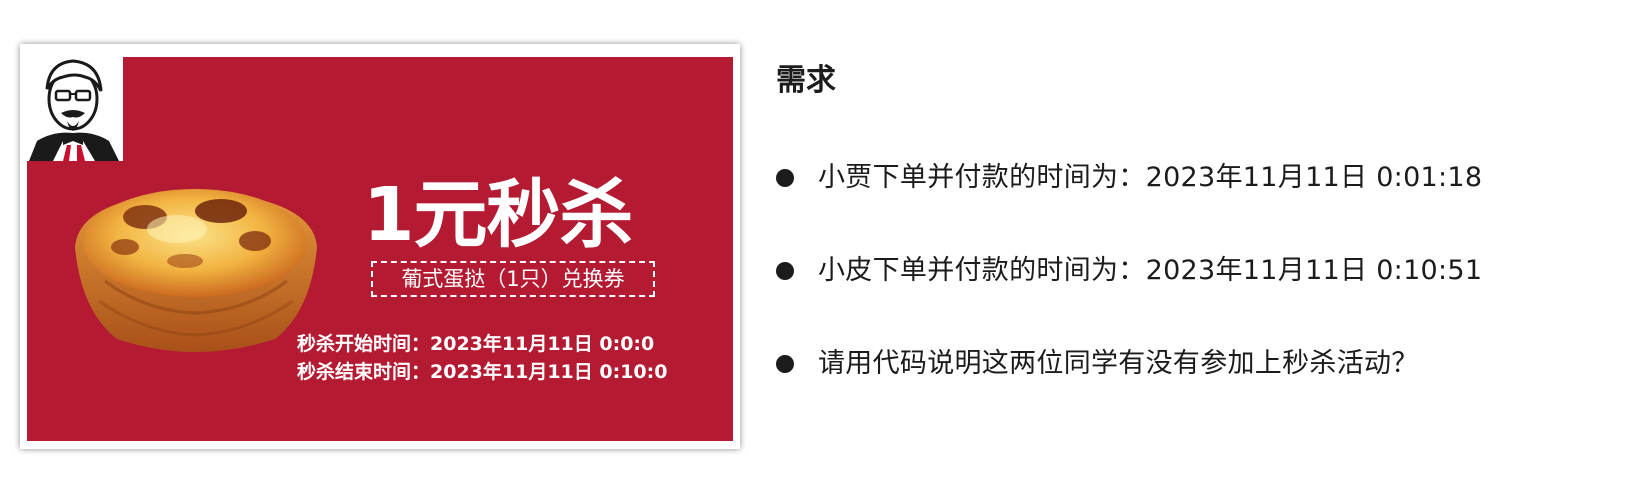 The image size is (1629, 482). I want to click on egg-tart-image, so click(196, 270).